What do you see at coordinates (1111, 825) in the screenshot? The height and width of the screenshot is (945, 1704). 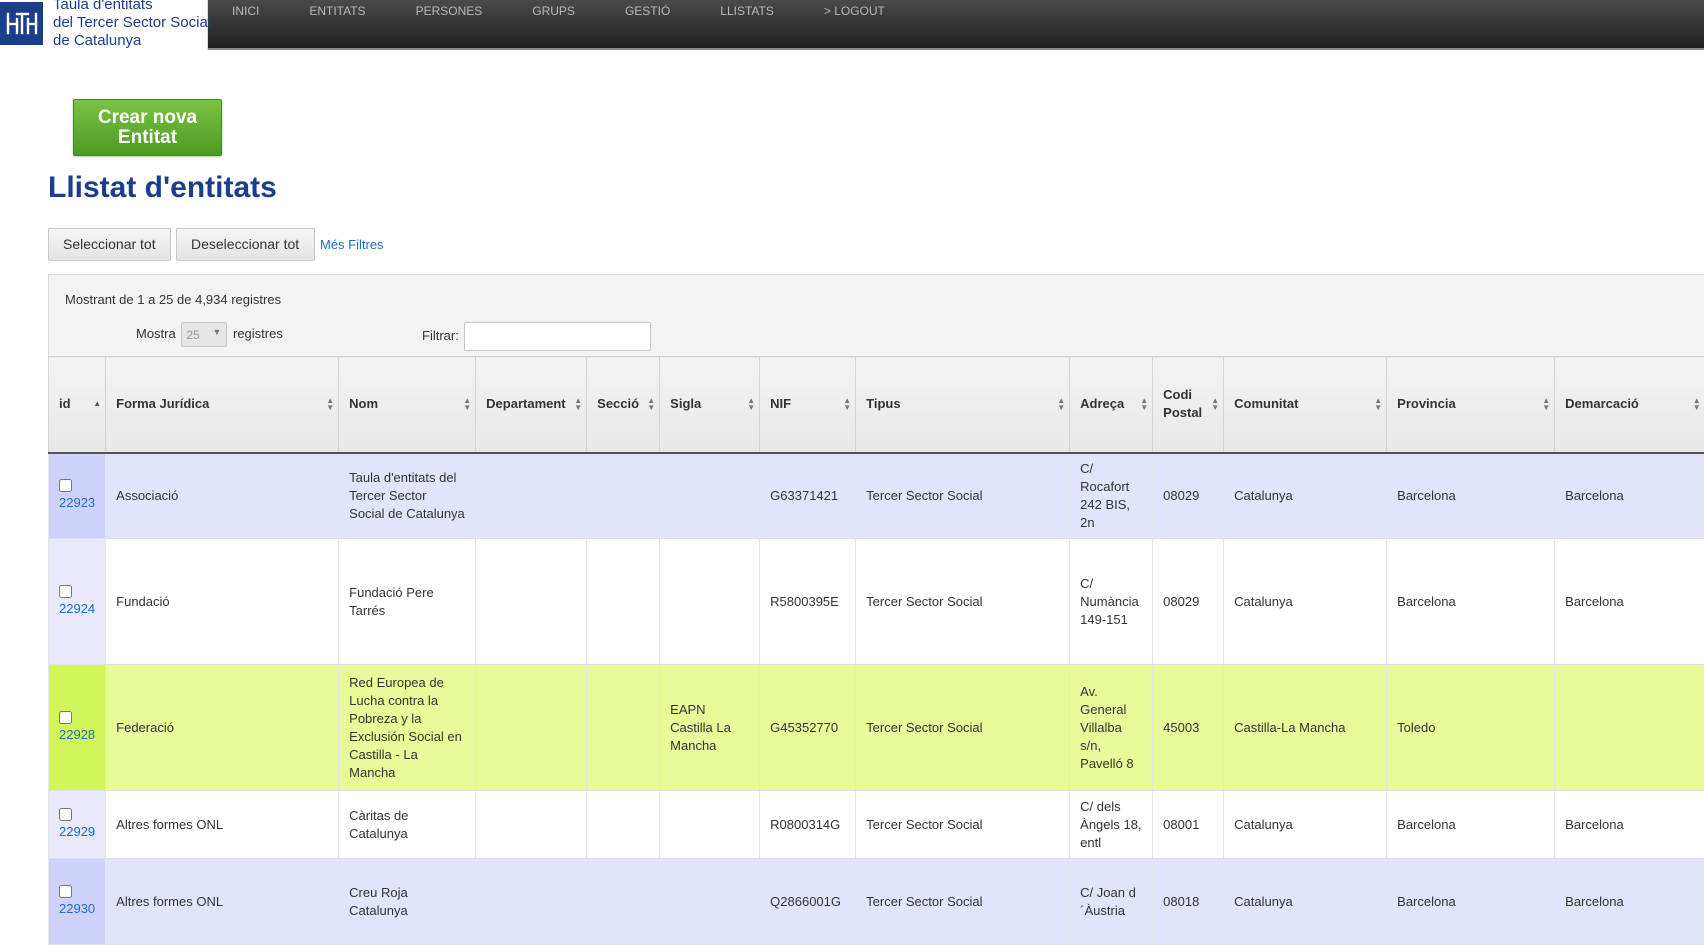 I see `table-cell: C/ dels Àngels 18, entl` at bounding box center [1111, 825].